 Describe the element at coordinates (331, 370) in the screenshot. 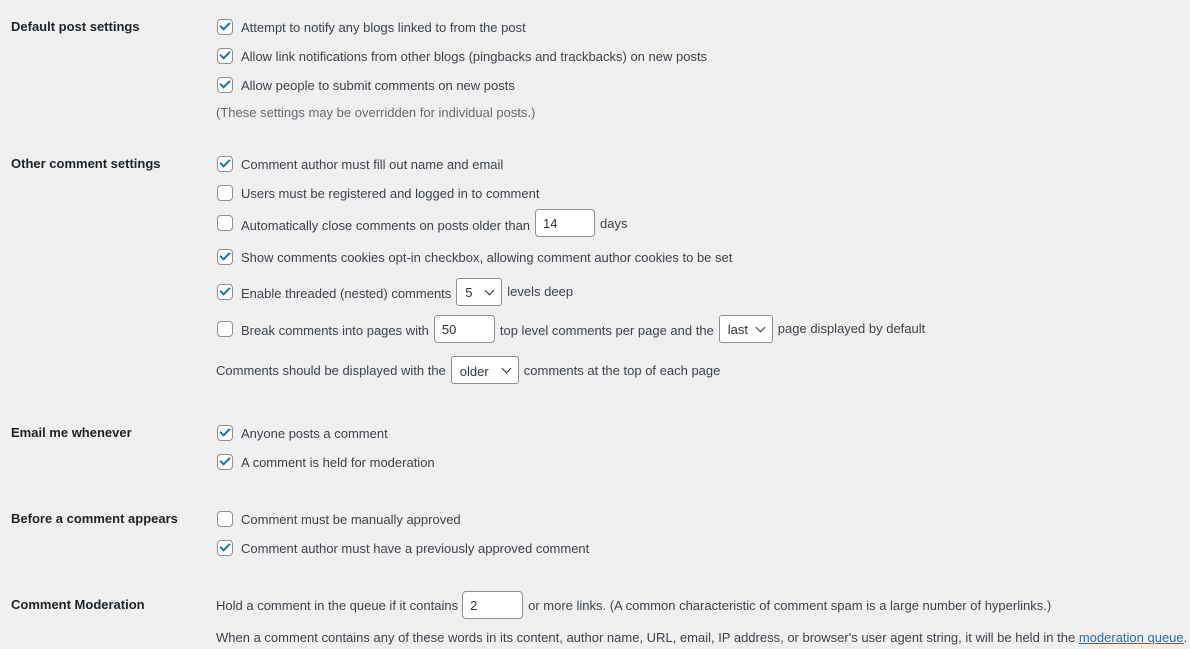

I see `order-label: Comments should be displayed with the` at that location.